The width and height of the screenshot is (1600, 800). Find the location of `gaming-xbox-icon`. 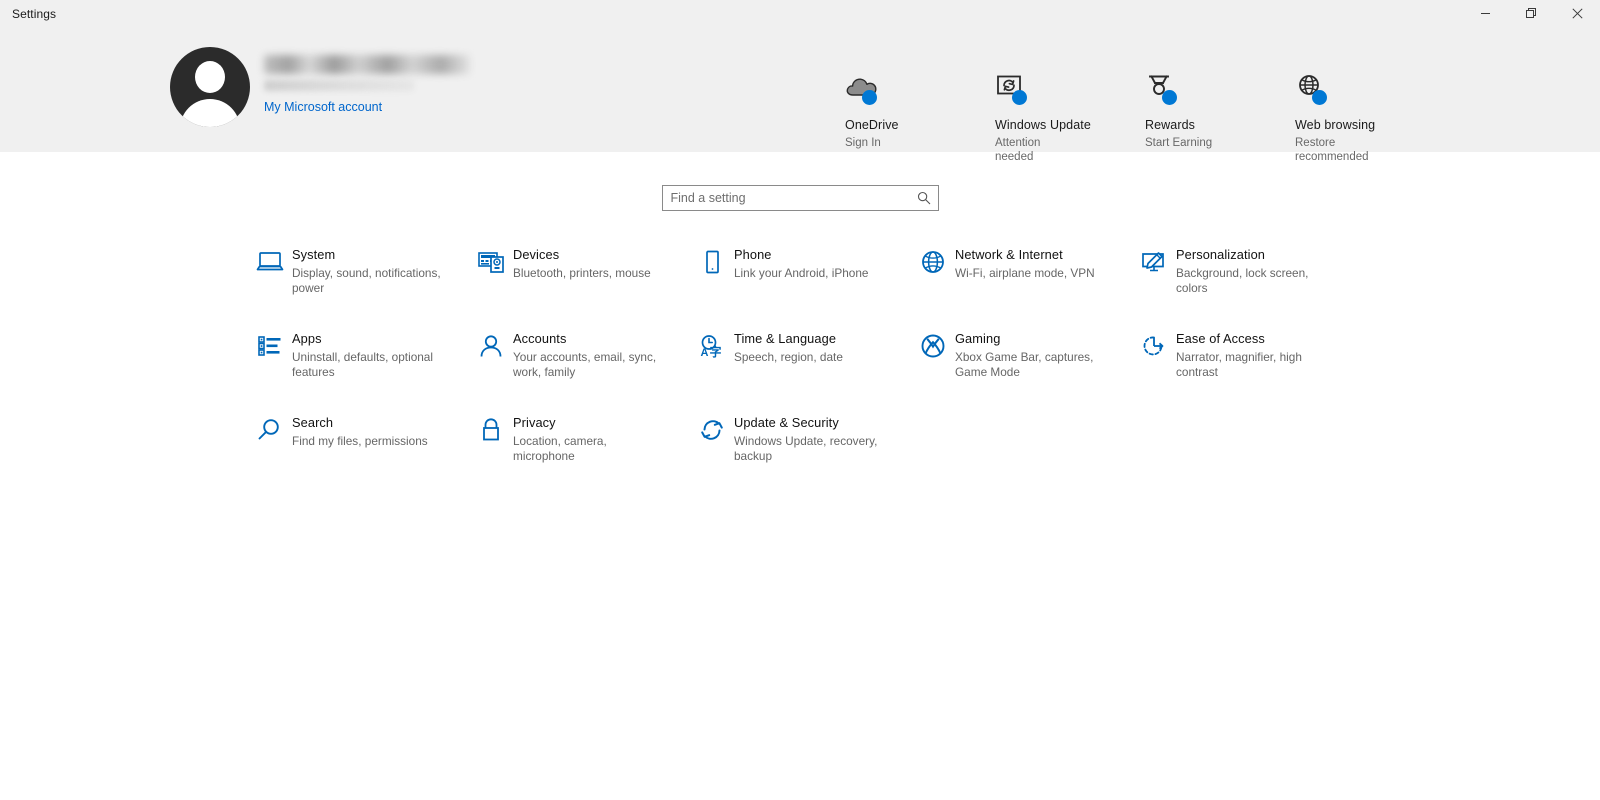

gaming-xbox-icon is located at coordinates (933, 345).